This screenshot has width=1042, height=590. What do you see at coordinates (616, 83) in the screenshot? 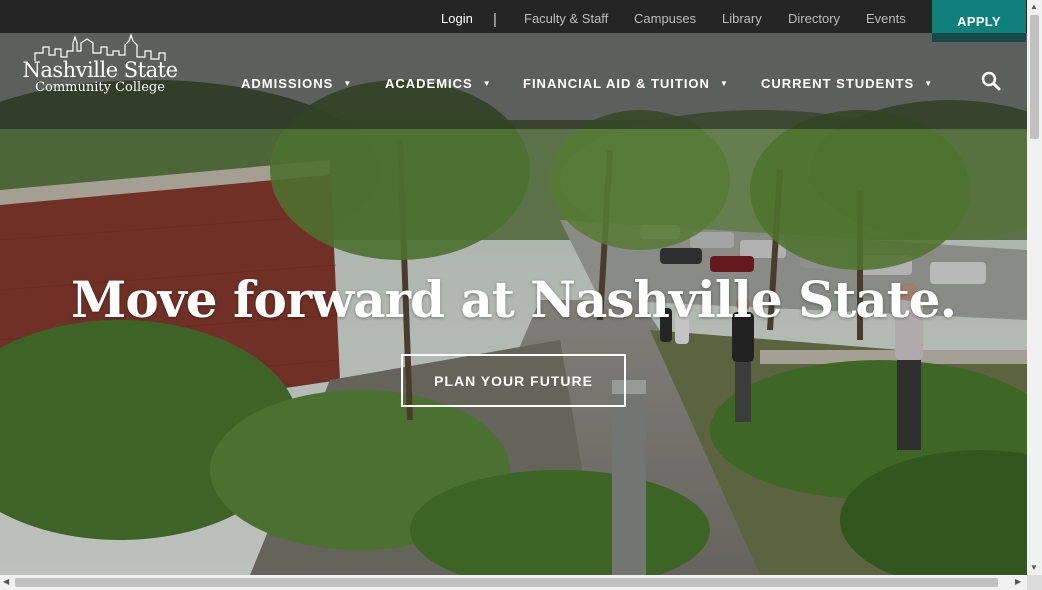
I see `nav-financial-aid-label: FINANCIAL AID & TUITION` at bounding box center [616, 83].